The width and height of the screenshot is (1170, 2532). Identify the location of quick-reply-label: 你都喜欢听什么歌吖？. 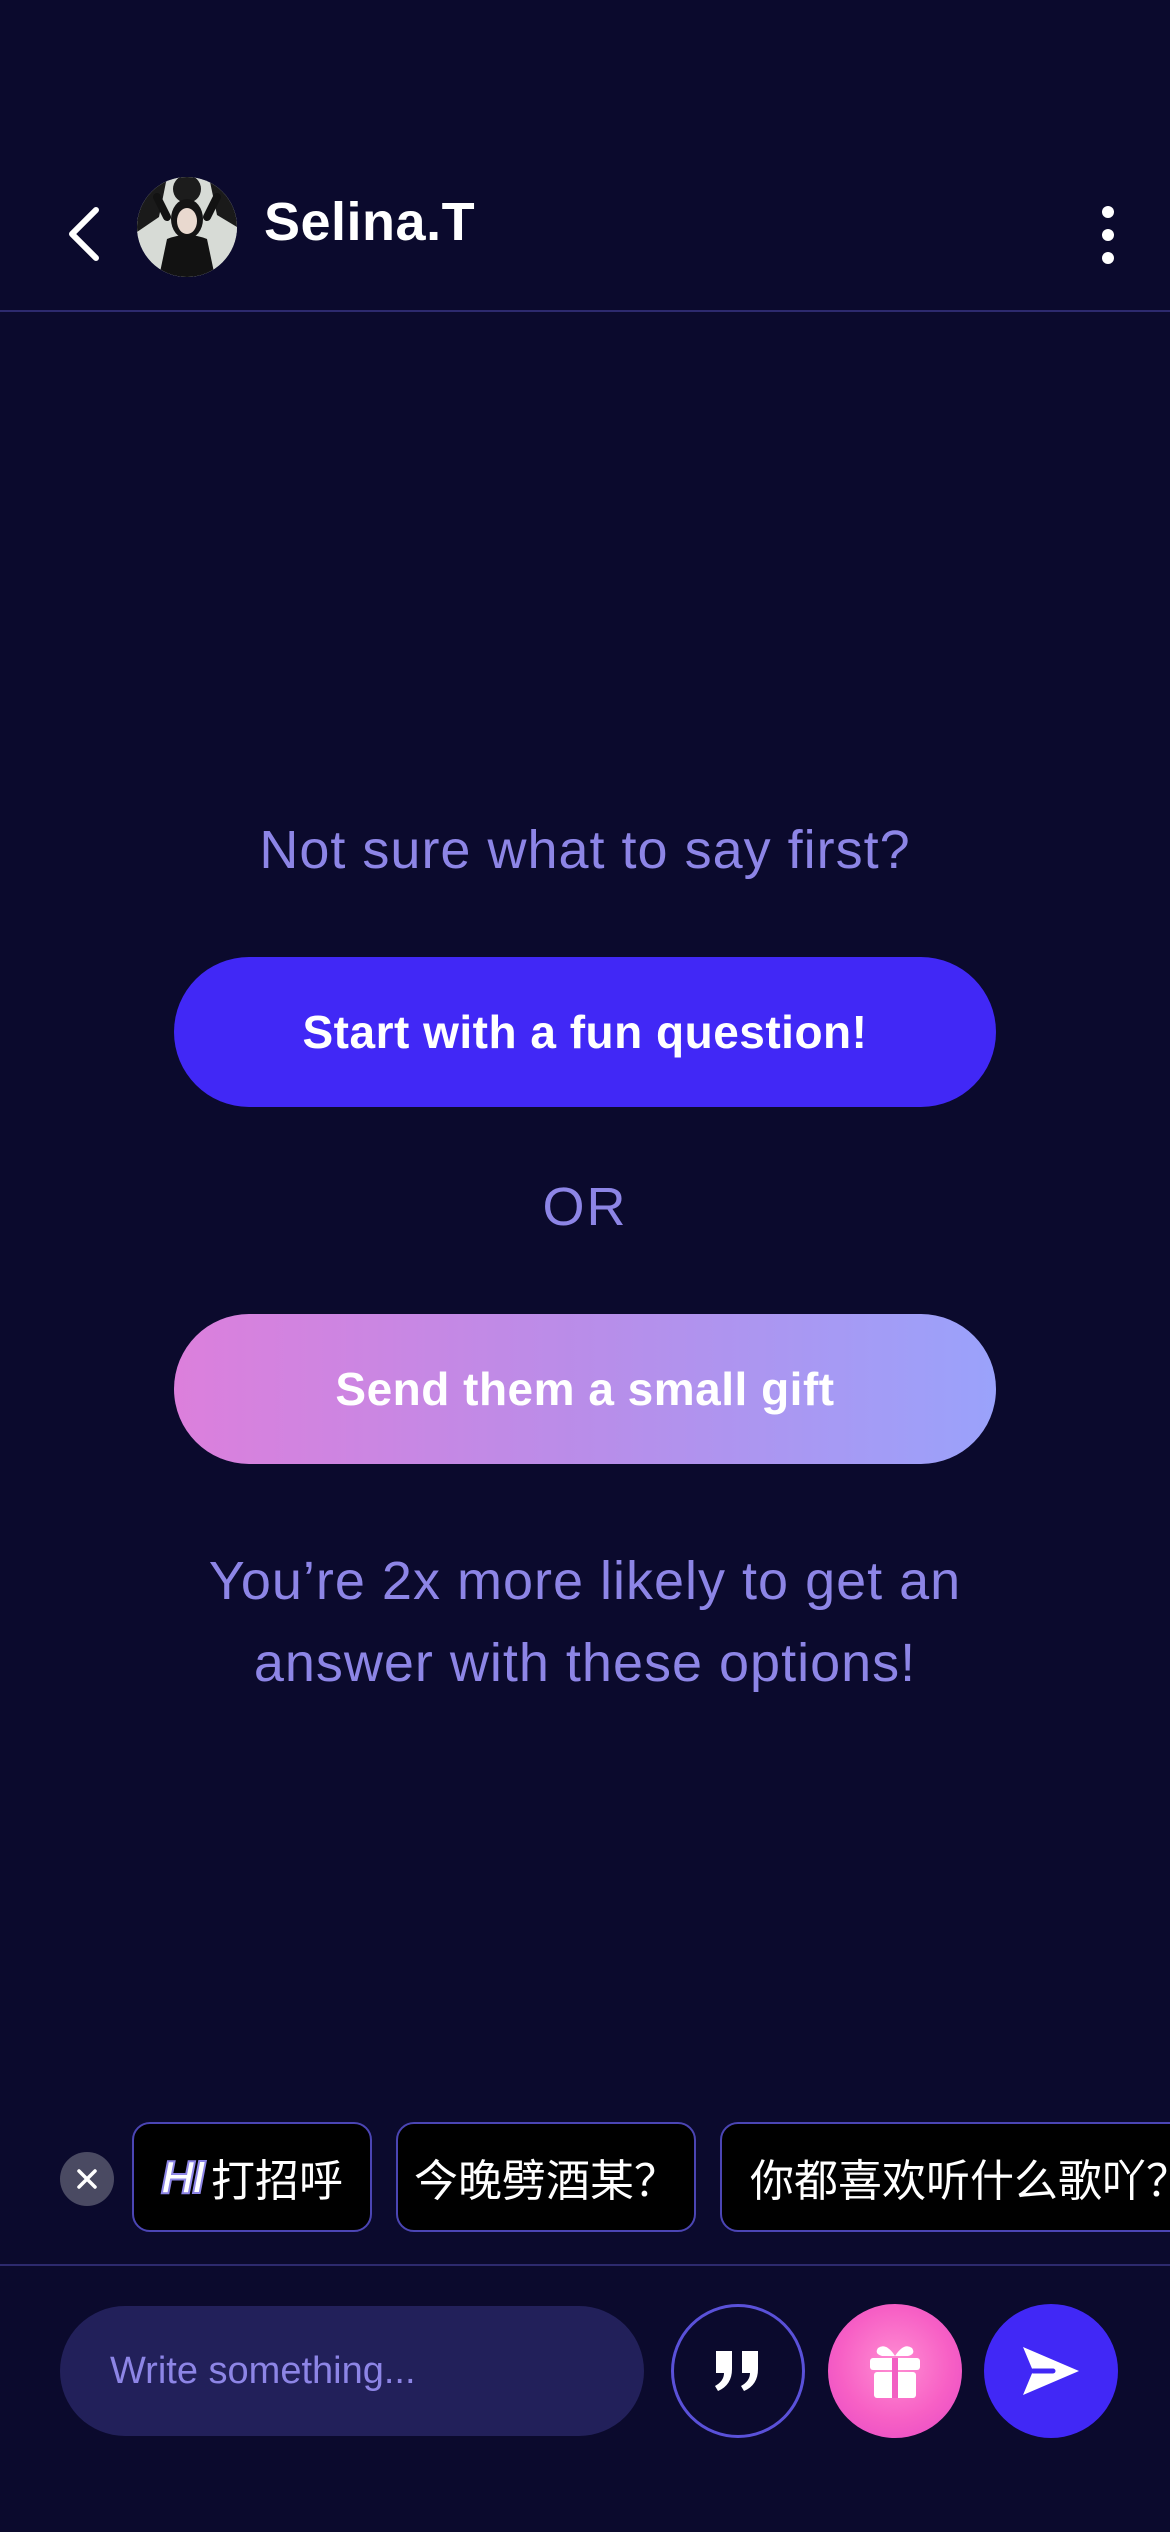
(960, 2181).